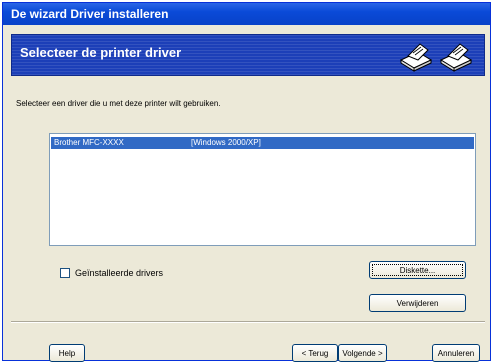 This screenshot has width=493, height=363. I want to click on help-button-label: Help, so click(67, 353).